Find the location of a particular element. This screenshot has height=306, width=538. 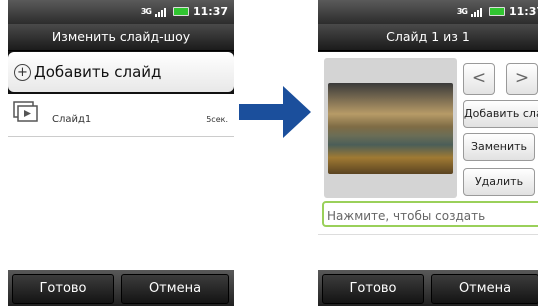

prev-slide-button: < is located at coordinates (479, 79).